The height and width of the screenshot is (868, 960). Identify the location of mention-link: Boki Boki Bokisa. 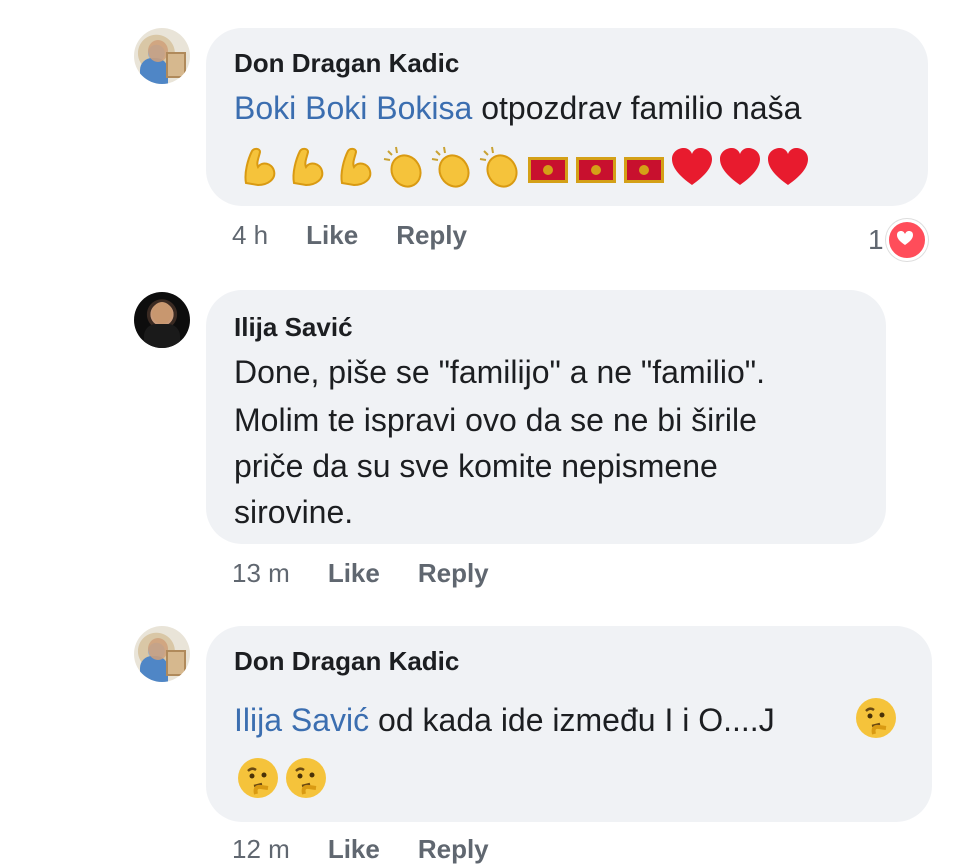
(353, 108).